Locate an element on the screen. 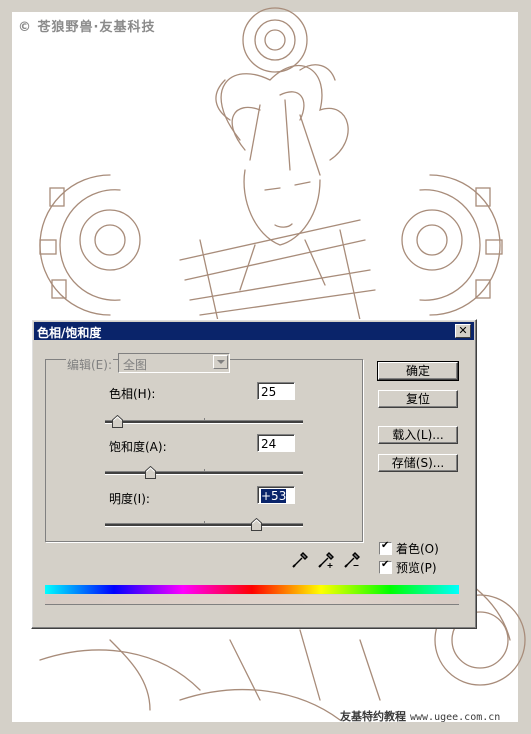  eyedropper-plus-icon is located at coordinates (326, 560).